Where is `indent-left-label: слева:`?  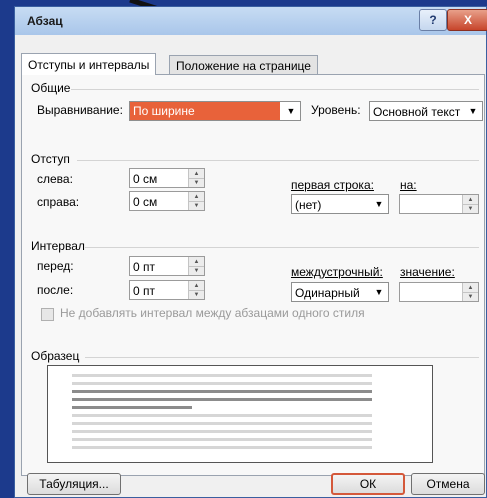 indent-left-label: слева: is located at coordinates (55, 179).